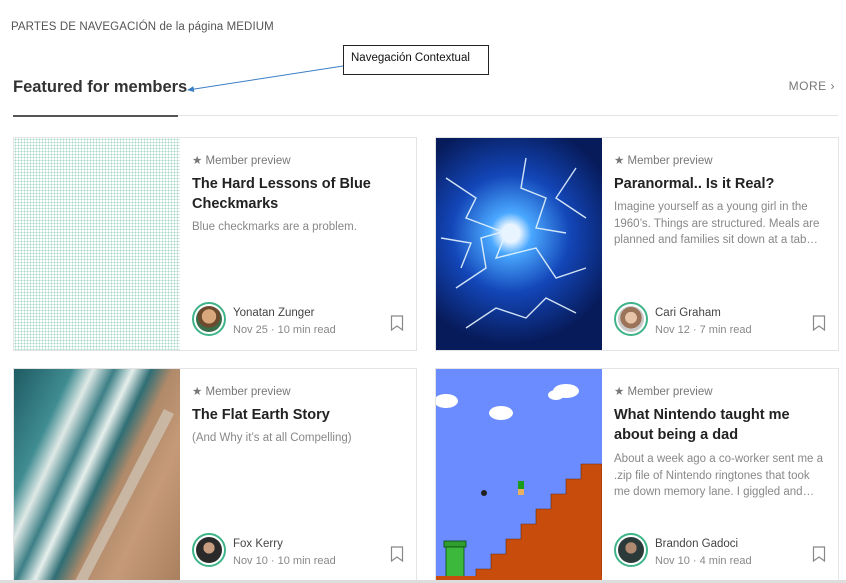  I want to click on author-name: Cari Graham, so click(688, 313).